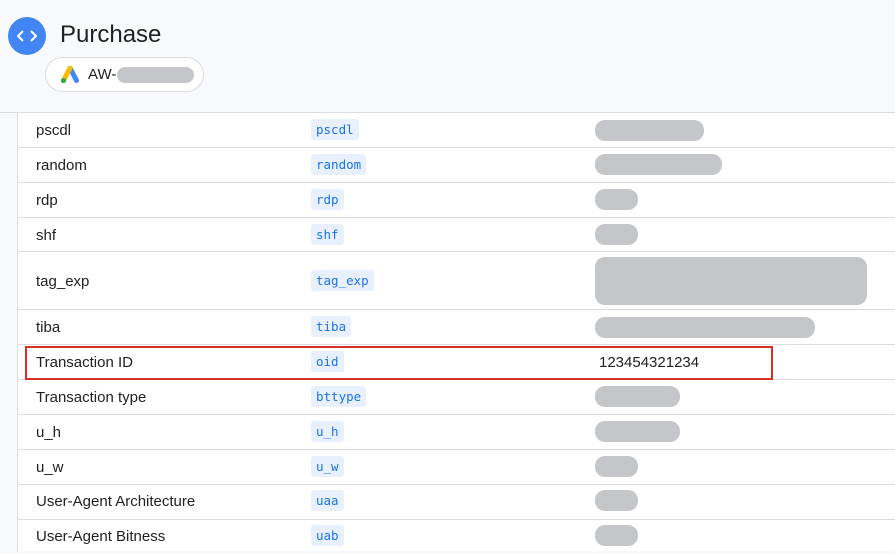  I want to click on param-name: tiba, so click(48, 327).